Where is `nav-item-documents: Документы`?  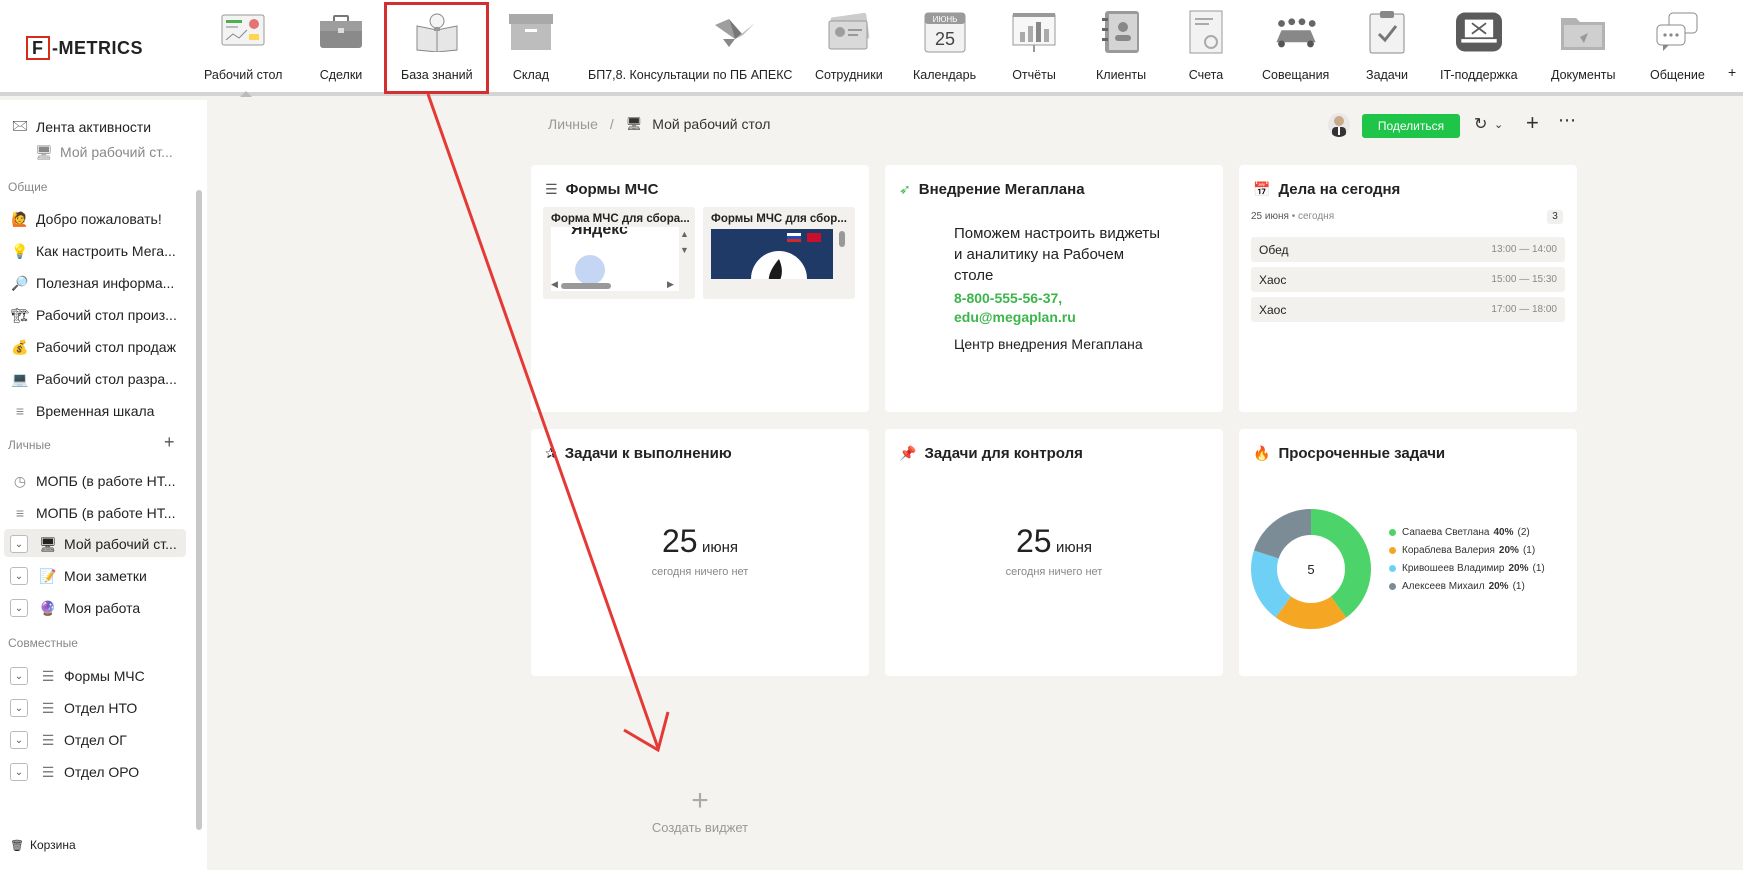 nav-item-documents: Документы is located at coordinates (1583, 48).